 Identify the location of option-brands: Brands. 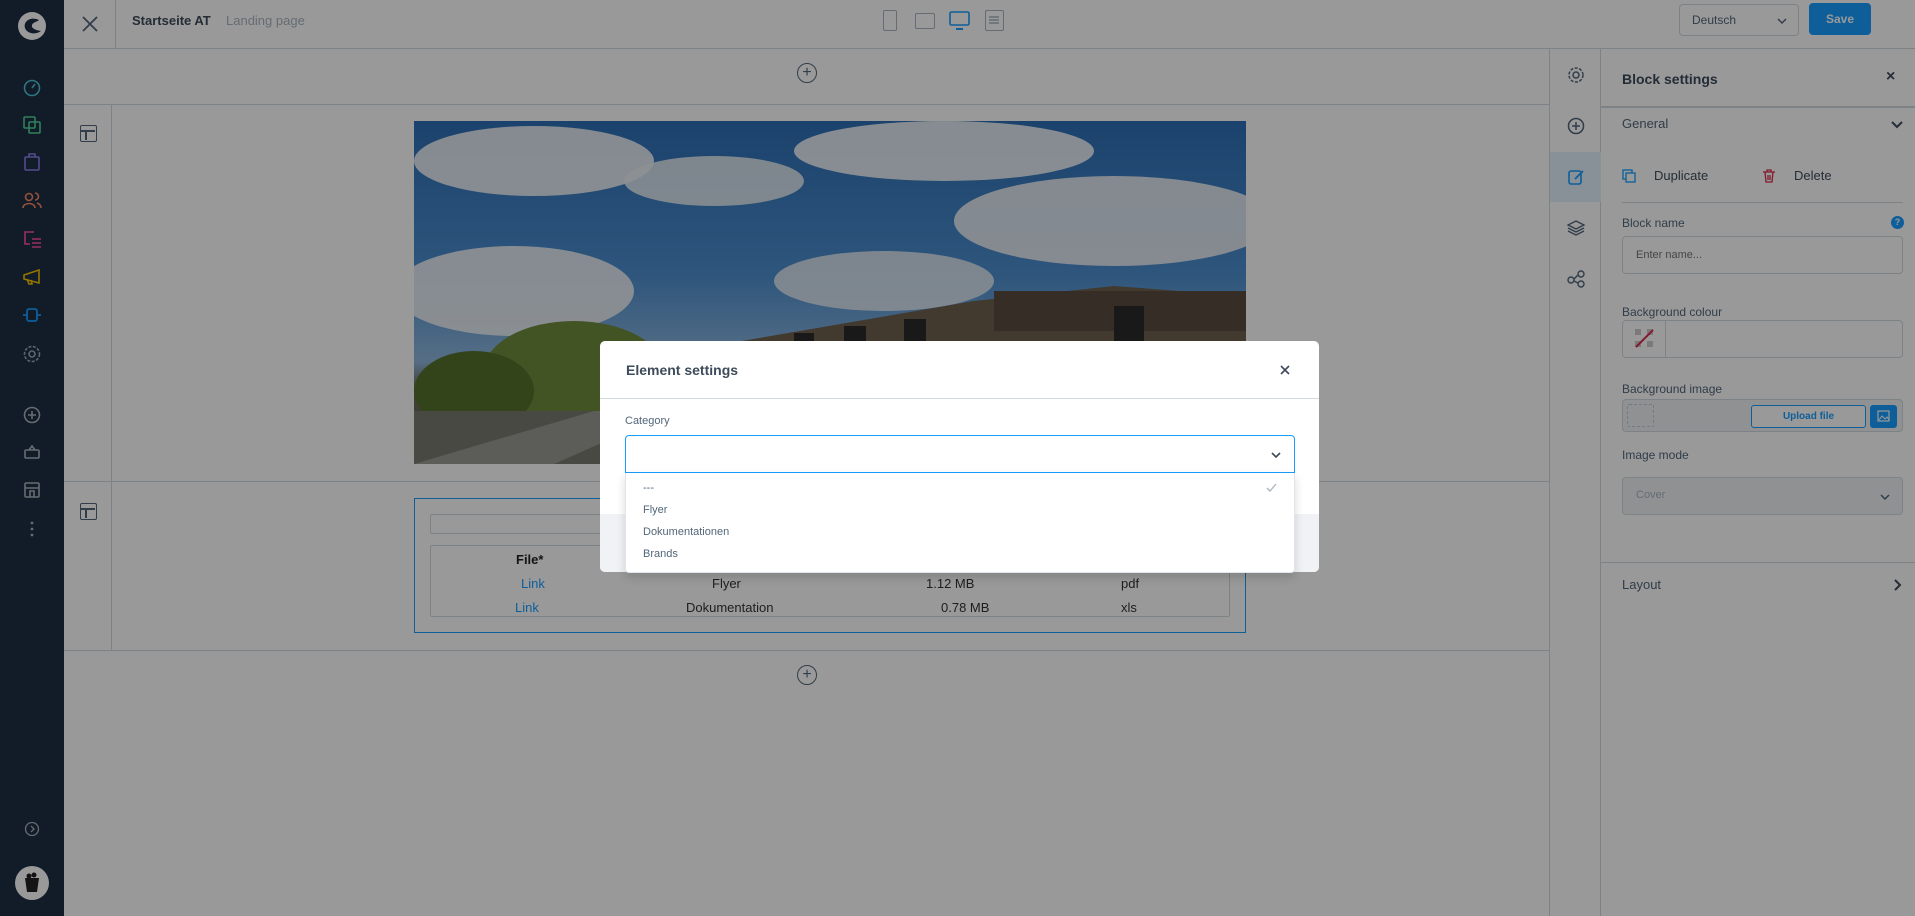
(960, 554).